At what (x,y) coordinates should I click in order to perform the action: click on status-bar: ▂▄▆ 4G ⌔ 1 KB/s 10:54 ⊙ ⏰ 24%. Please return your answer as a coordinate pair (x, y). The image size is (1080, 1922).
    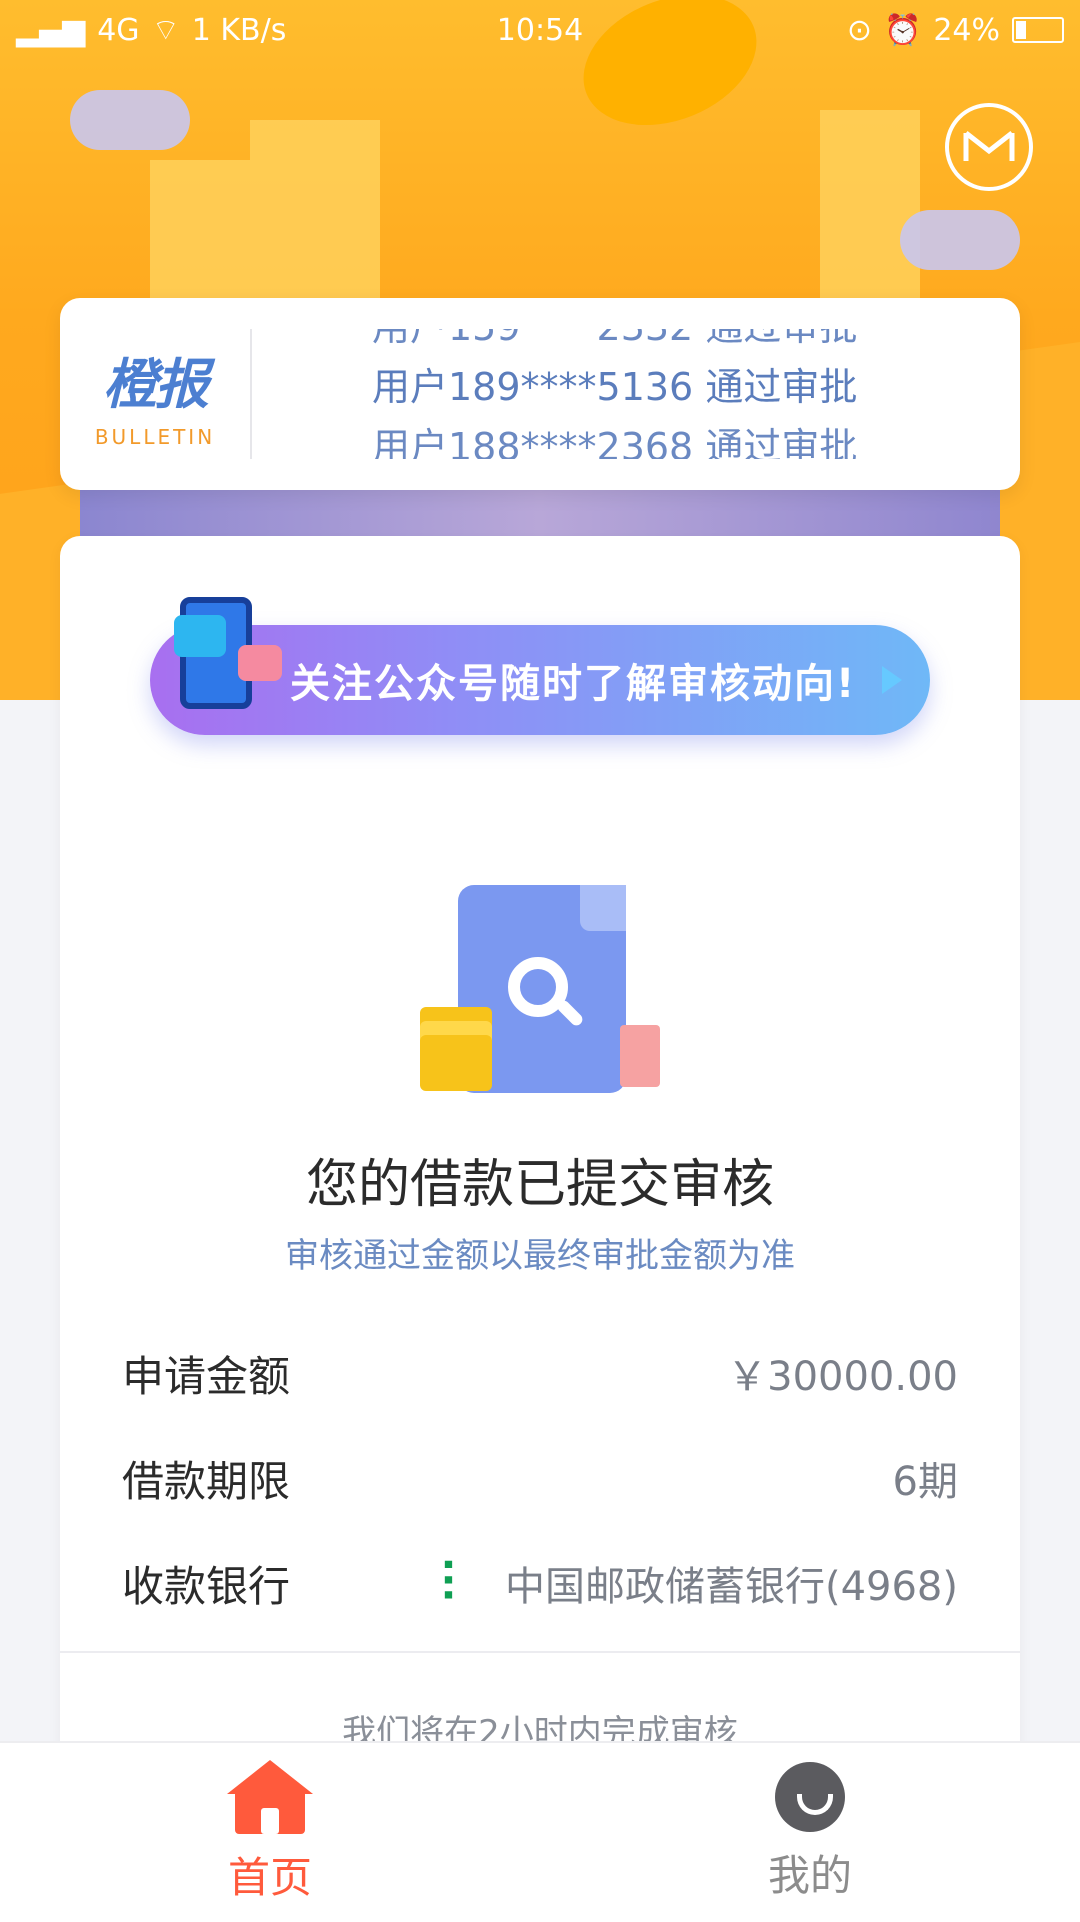
    Looking at the image, I should click on (540, 30).